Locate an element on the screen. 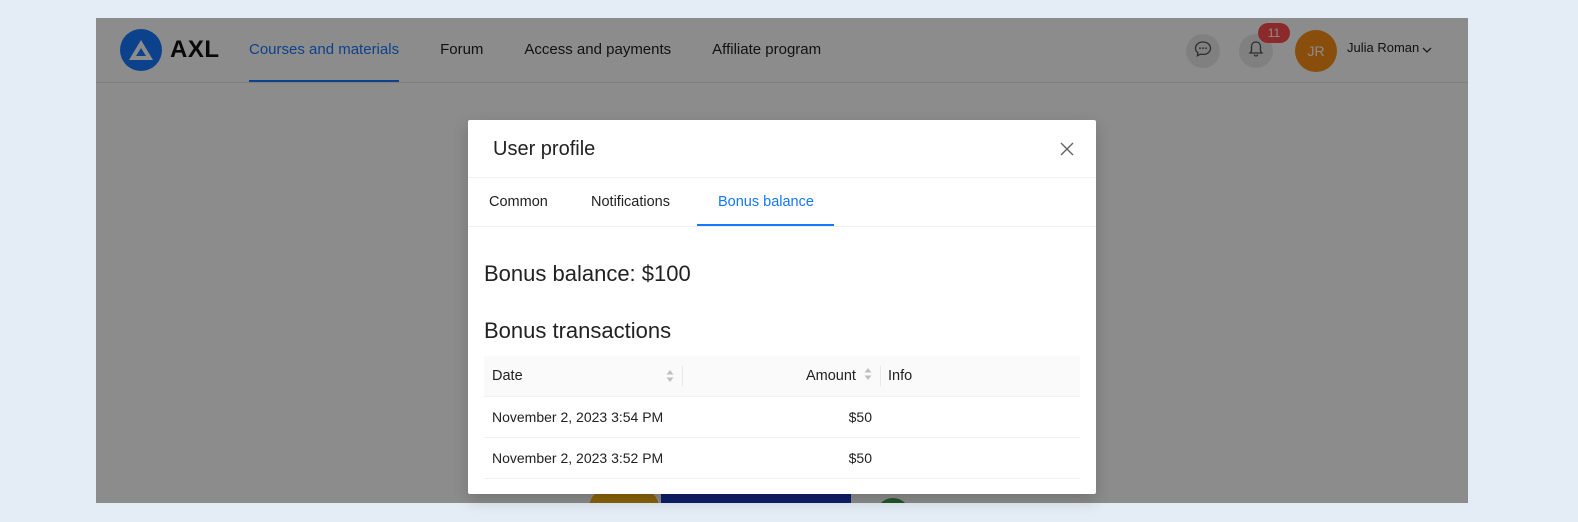 The width and height of the screenshot is (1578, 522). active-tab-indicator is located at coordinates (765, 225).